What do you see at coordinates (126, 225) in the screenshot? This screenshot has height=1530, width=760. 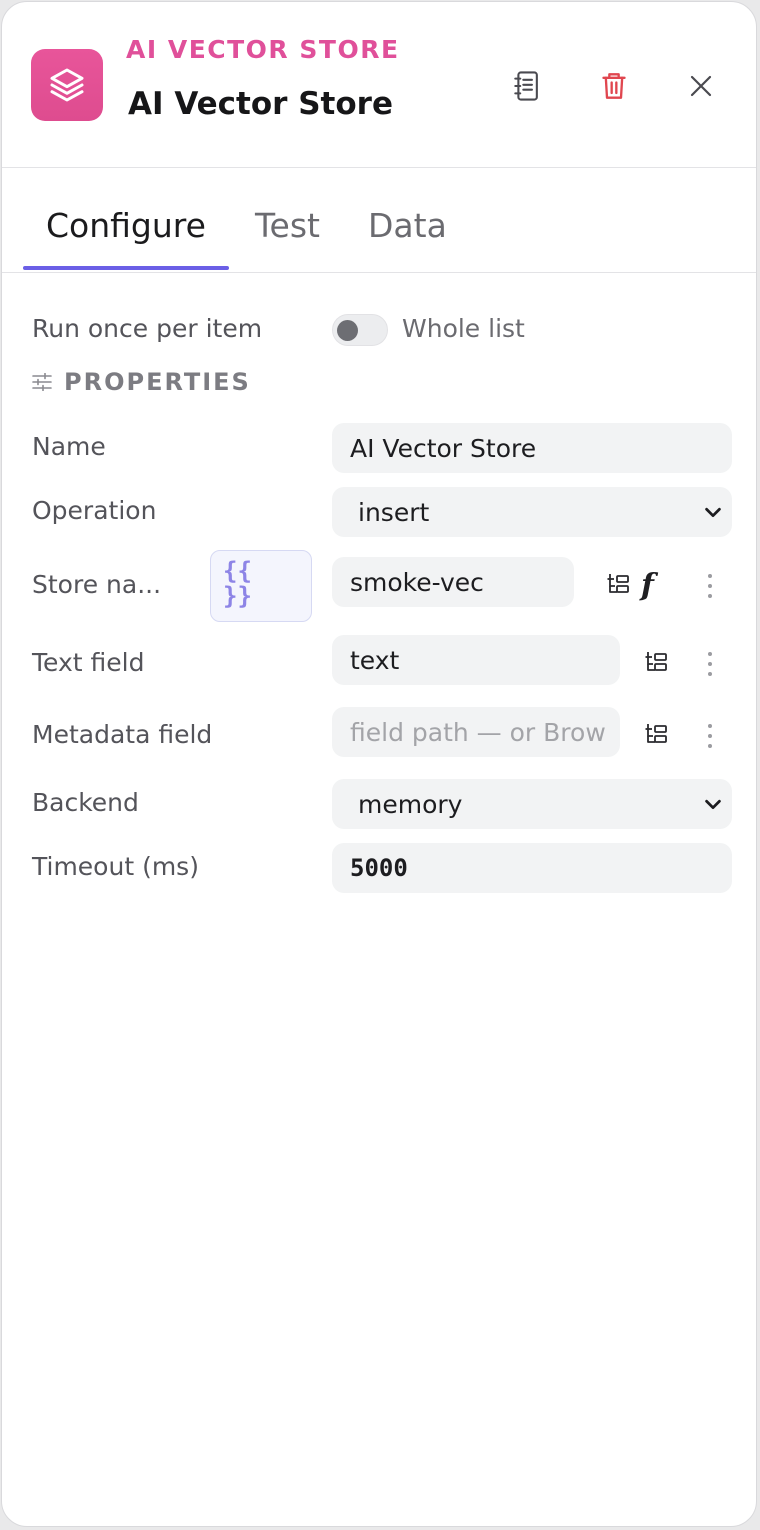 I see `tab-configure: Configure` at bounding box center [126, 225].